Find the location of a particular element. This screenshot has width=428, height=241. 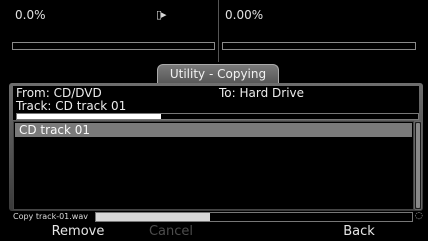

source-label: From: CD/DVD is located at coordinates (59, 93).